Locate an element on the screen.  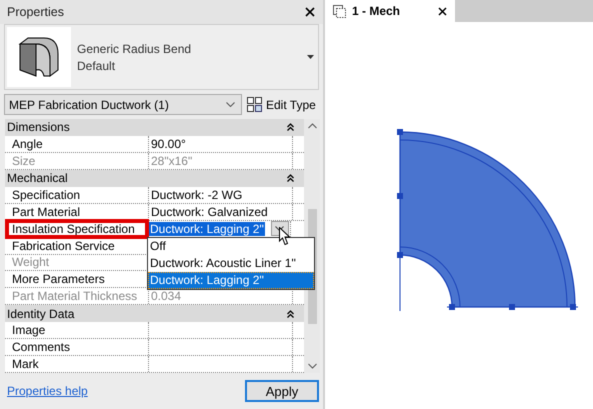
property-name: Part Material is located at coordinates (77, 212).